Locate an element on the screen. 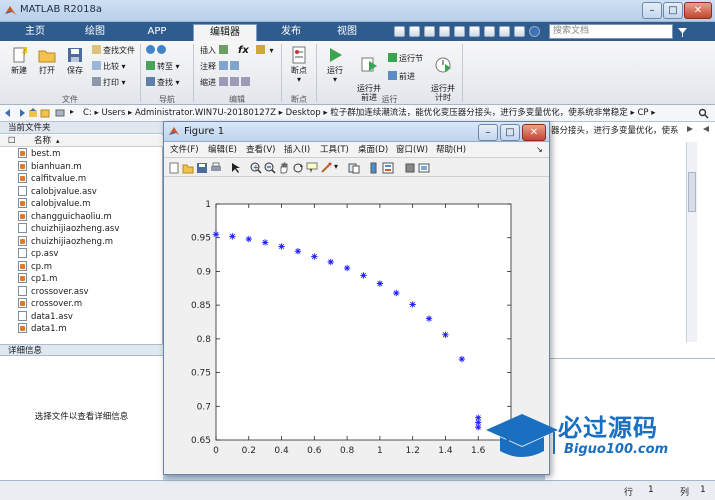  list-item: best.m is located at coordinates (39, 154).